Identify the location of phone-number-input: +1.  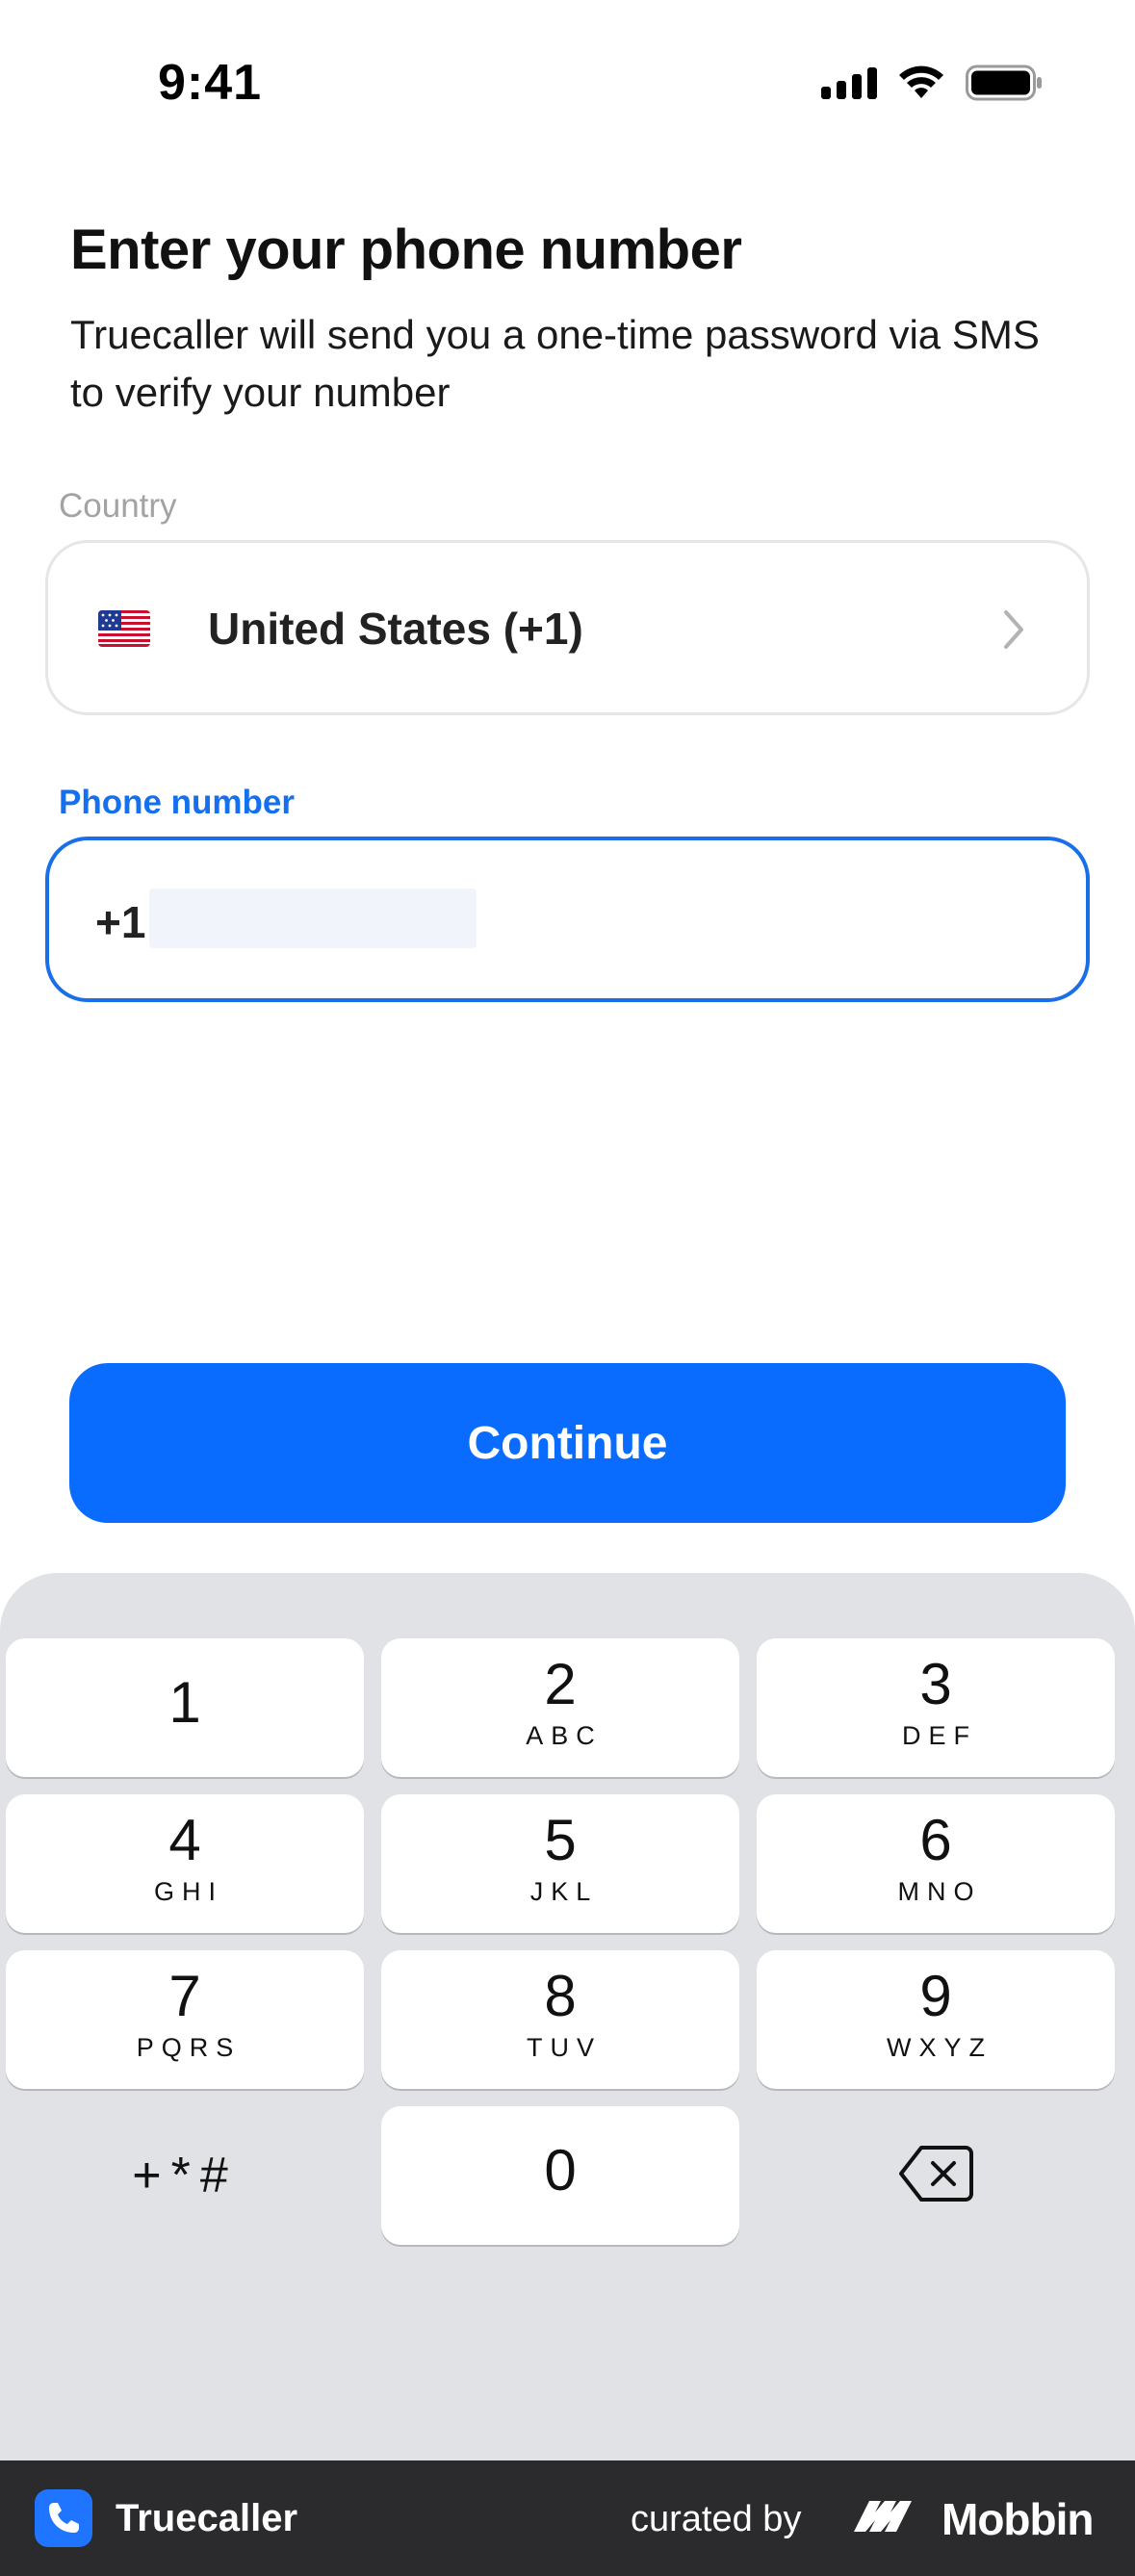
(567, 920).